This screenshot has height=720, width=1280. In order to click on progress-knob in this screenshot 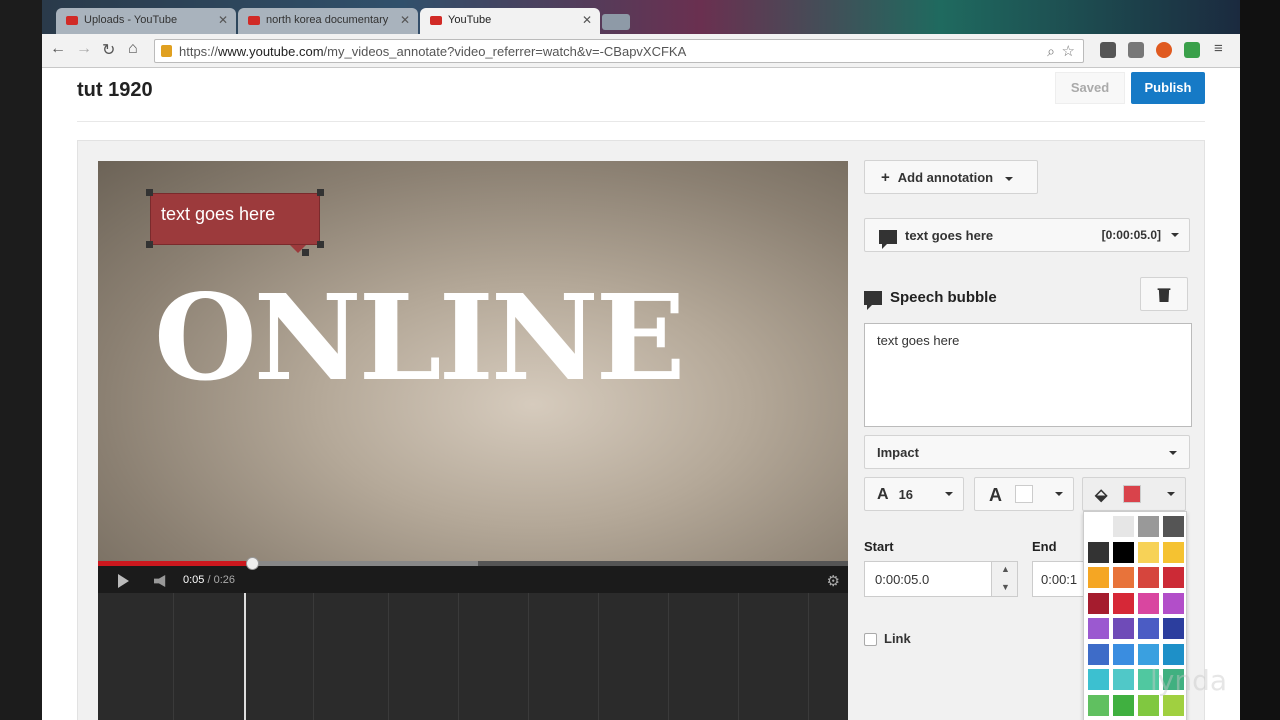, I will do `click(252, 563)`.